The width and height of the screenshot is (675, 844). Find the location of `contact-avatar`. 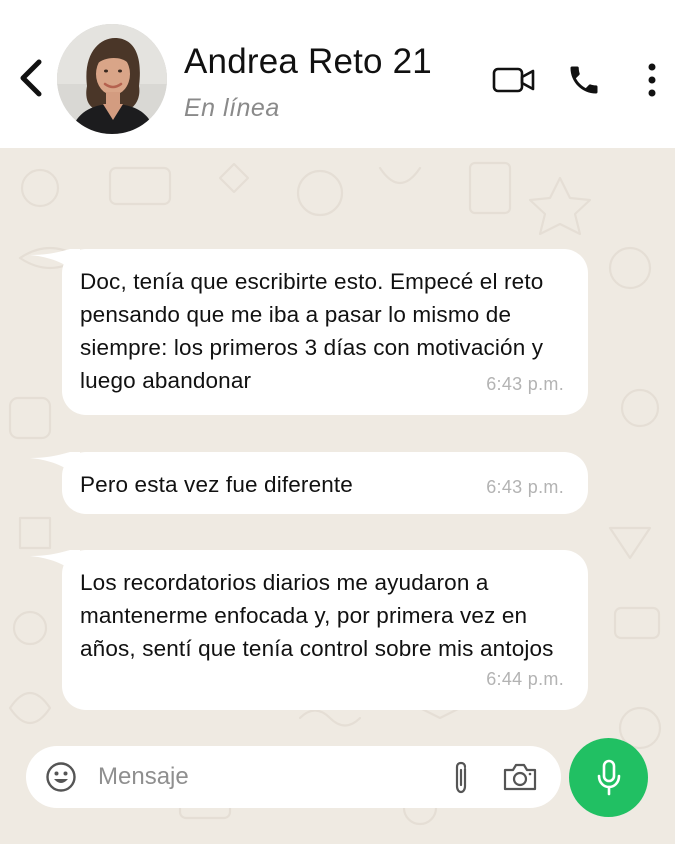

contact-avatar is located at coordinates (112, 79).